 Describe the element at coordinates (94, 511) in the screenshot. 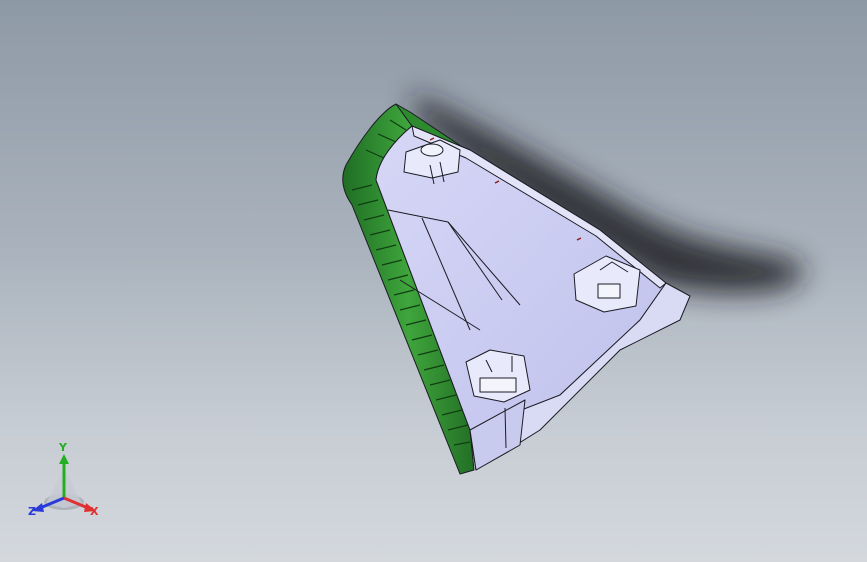

I see `x-axis-label: X` at that location.